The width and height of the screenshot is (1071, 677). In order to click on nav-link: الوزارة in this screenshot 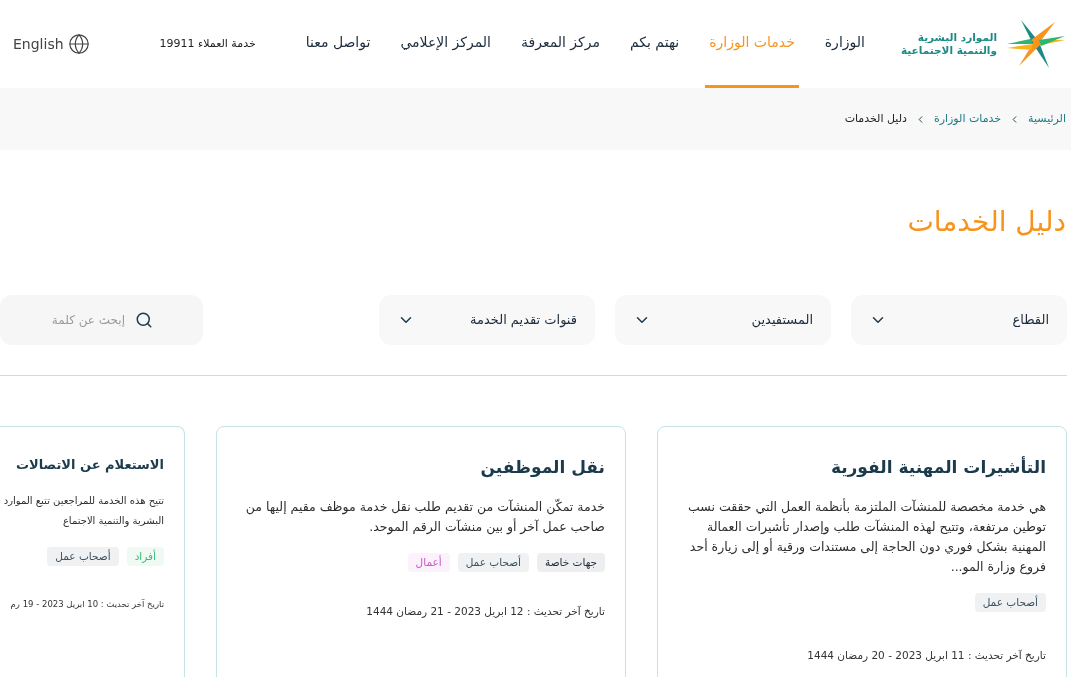, I will do `click(844, 44)`.